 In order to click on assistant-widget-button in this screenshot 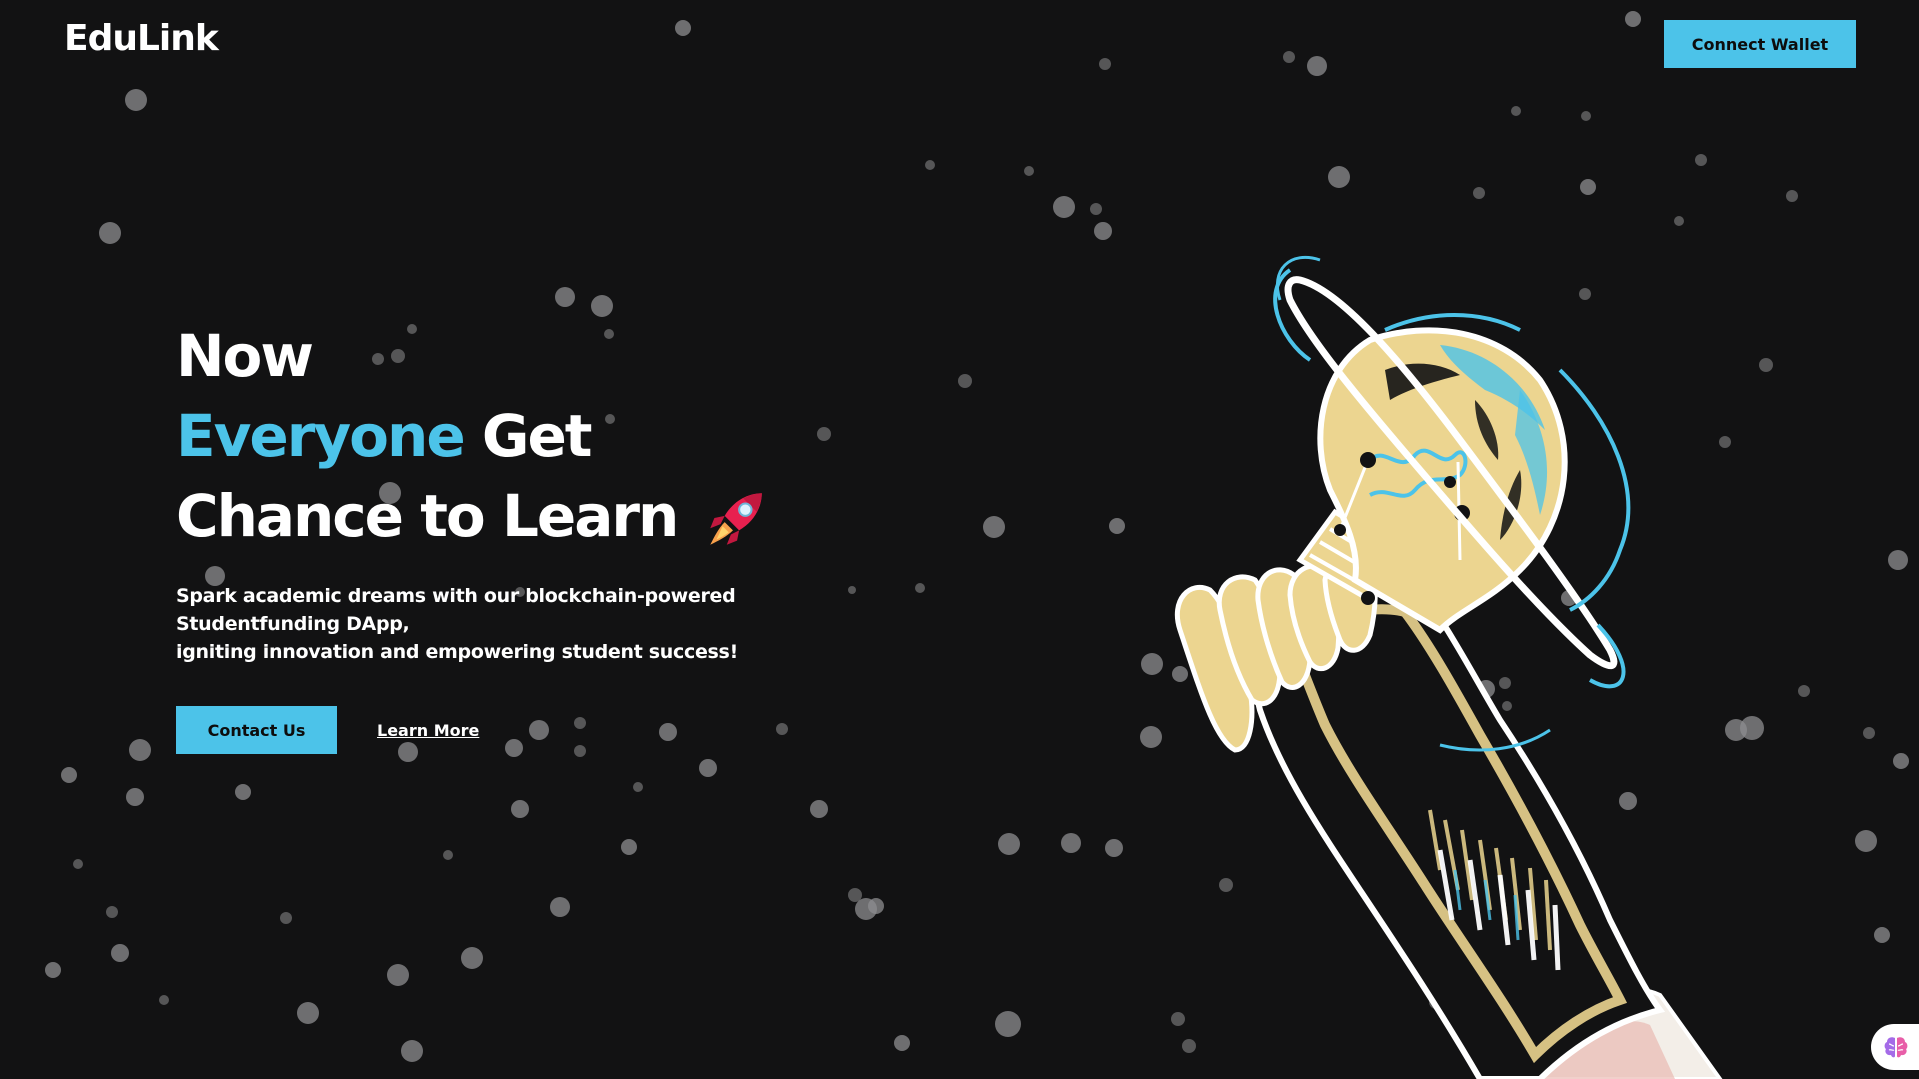, I will do `click(1895, 1047)`.